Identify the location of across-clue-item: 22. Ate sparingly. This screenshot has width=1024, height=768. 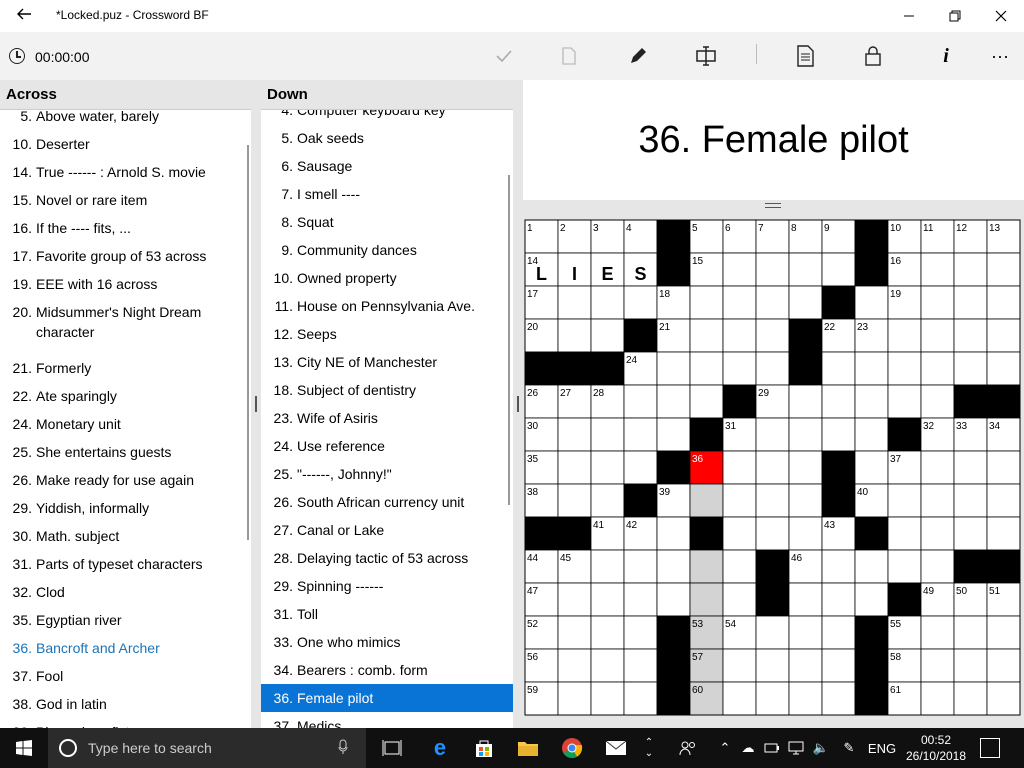
(125, 396).